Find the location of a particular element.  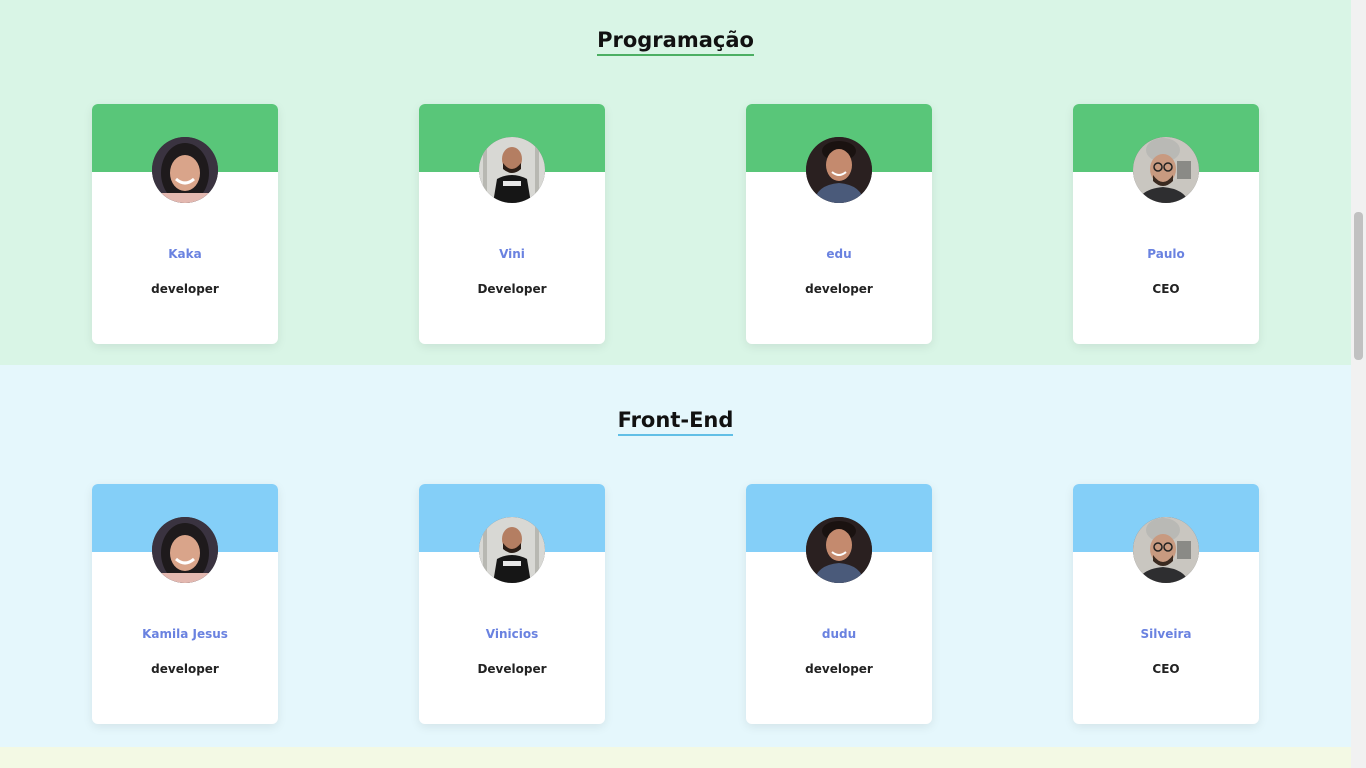

member-card: edu developer is located at coordinates (839, 224).